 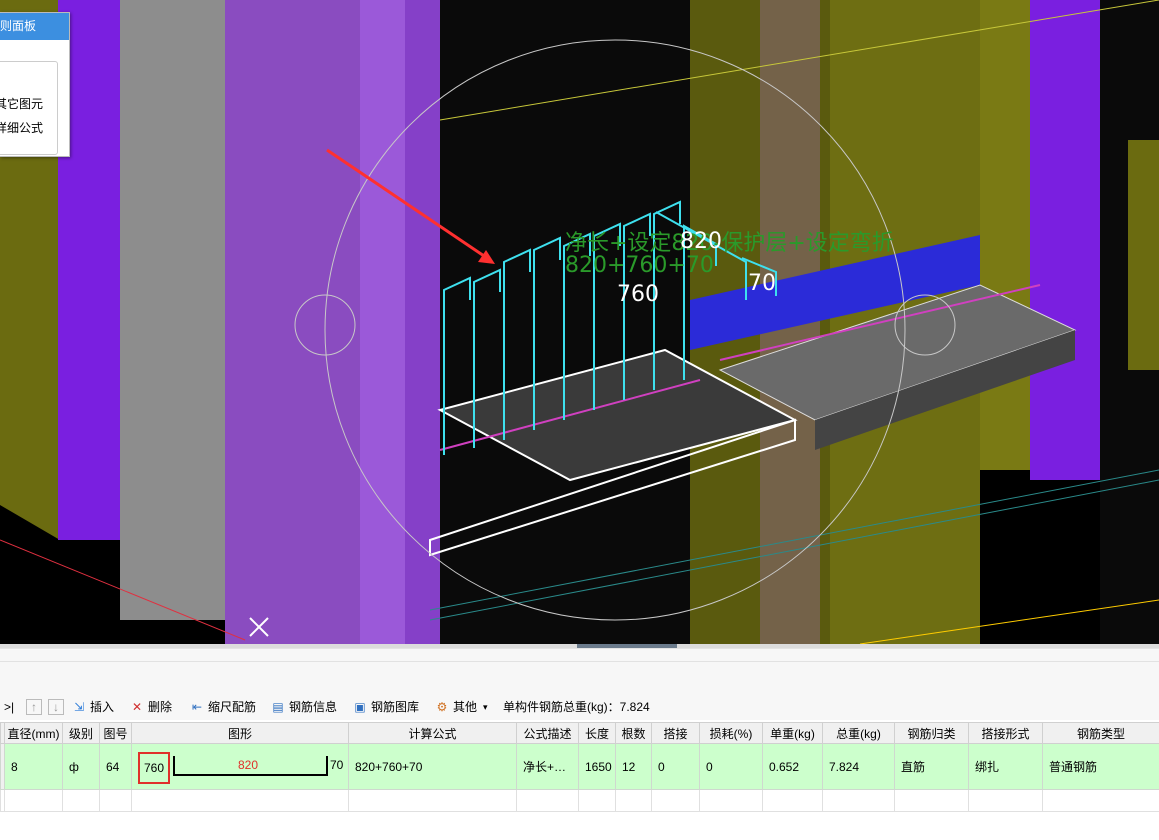 I want to click on cell-shape: 760 820 70, so click(x=240, y=766).